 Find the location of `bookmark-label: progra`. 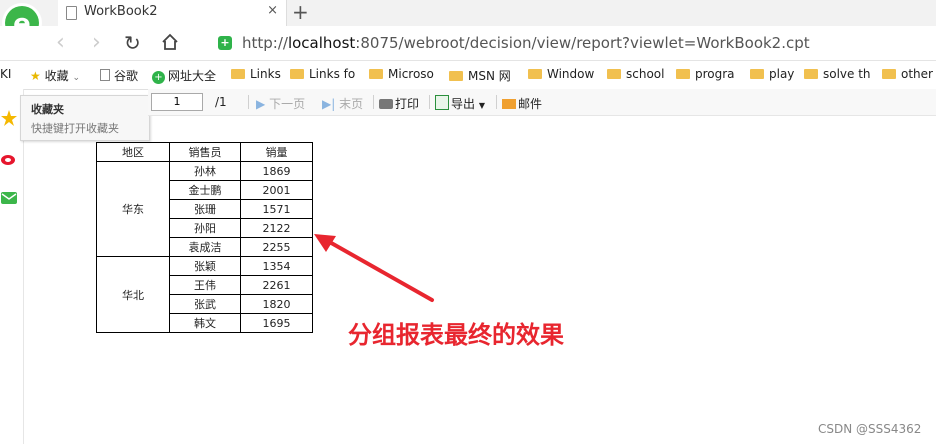

bookmark-label: progra is located at coordinates (715, 74).